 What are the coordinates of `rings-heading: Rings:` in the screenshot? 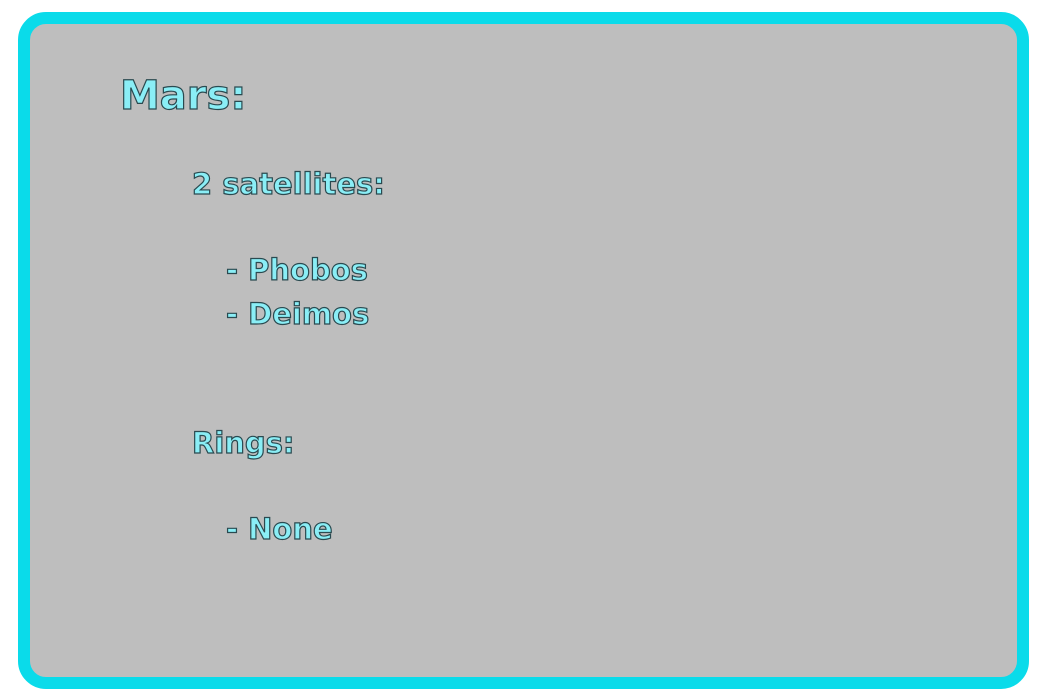 It's located at (243, 443).